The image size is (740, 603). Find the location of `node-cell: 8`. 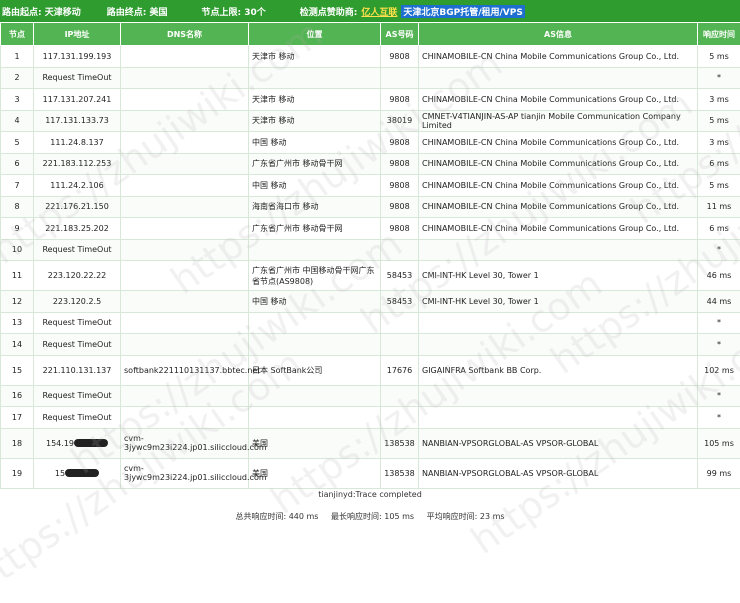

node-cell: 8 is located at coordinates (17, 207).